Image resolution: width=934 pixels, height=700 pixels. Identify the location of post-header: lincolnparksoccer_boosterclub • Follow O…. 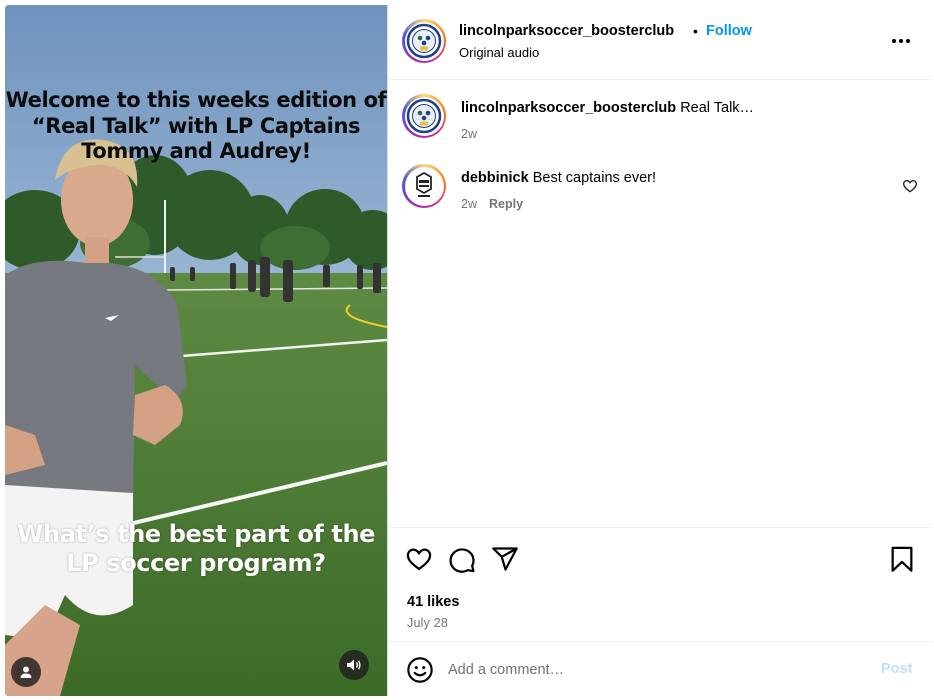
(659, 42).